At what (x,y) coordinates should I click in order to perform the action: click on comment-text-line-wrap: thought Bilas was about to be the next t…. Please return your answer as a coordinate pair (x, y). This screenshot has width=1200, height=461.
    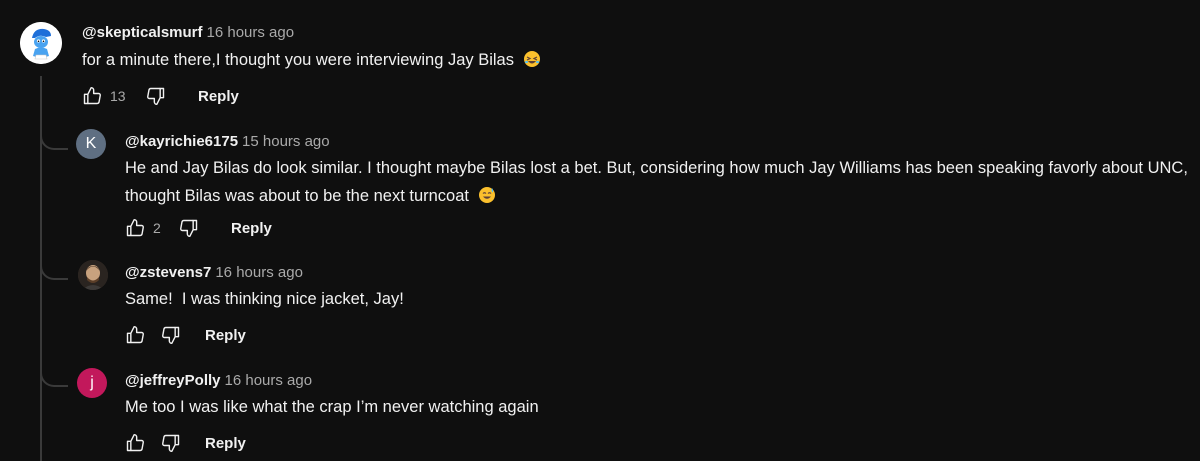
    Looking at the image, I should click on (656, 197).